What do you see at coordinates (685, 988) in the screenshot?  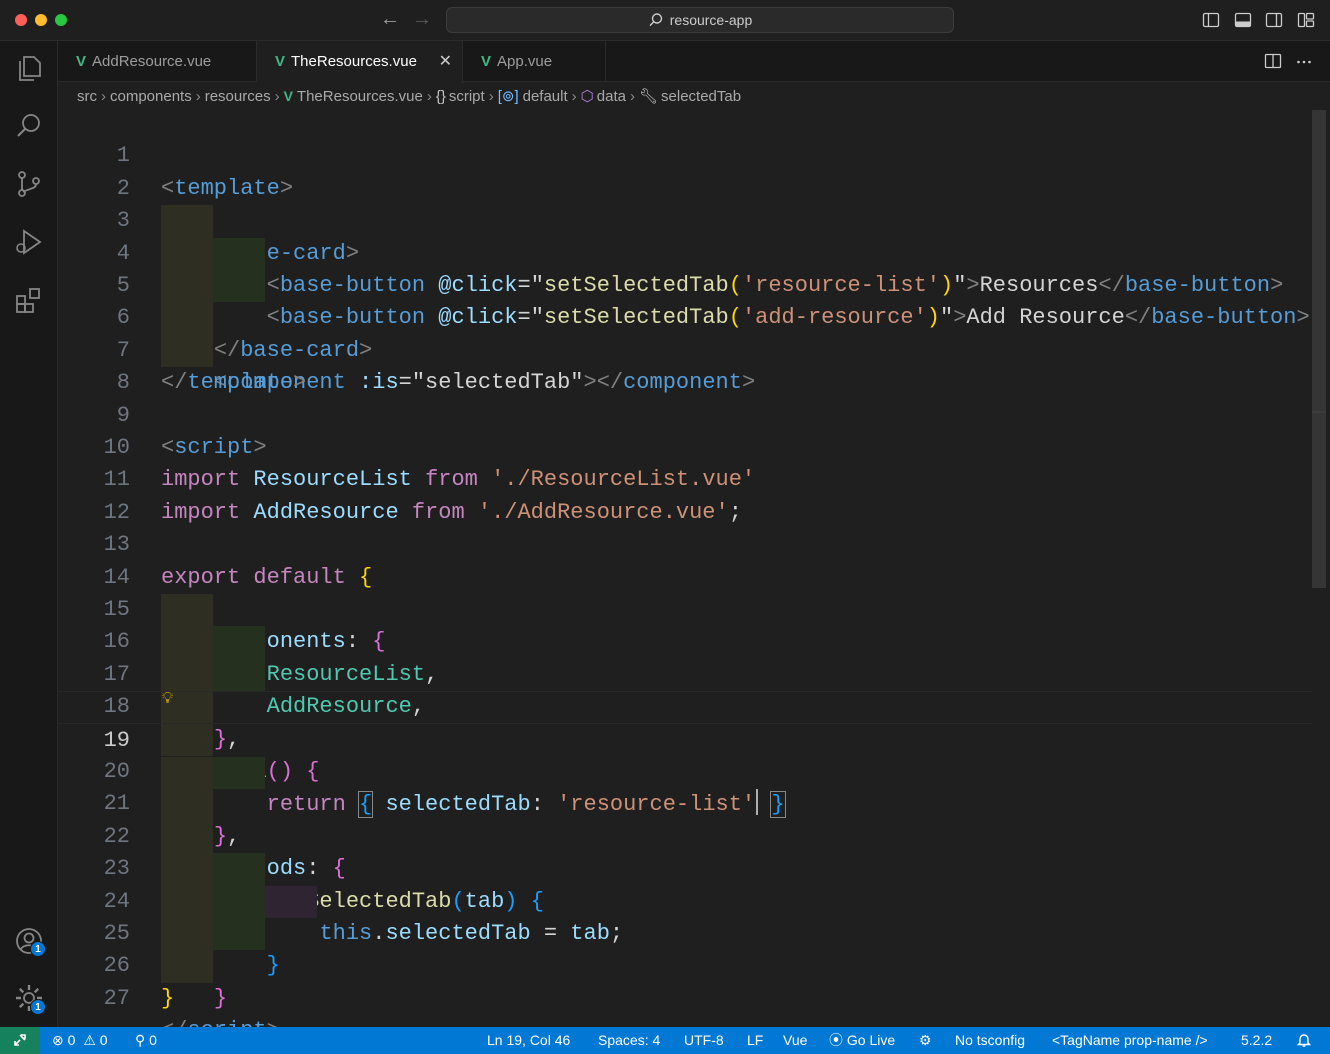 I see `code-line: 27 </script>` at bounding box center [685, 988].